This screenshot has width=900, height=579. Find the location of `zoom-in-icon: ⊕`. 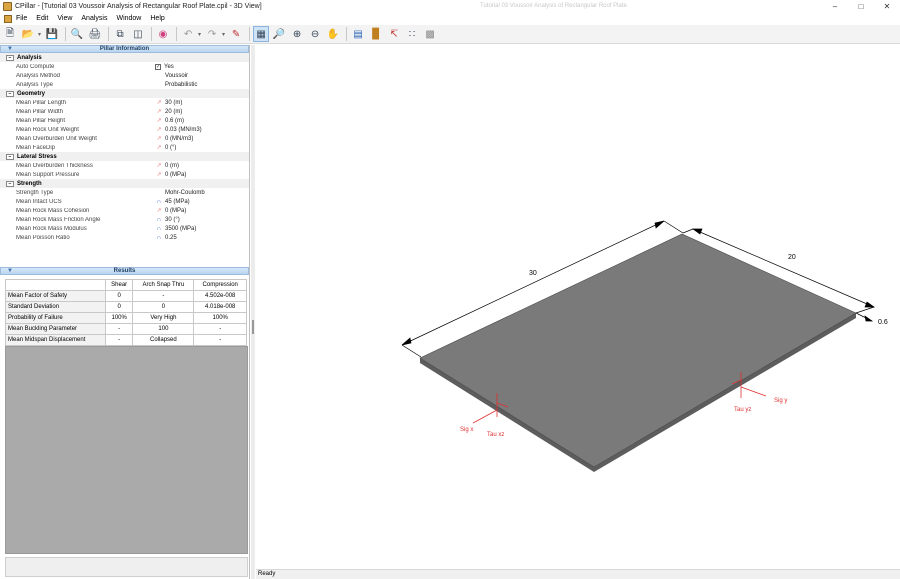

zoom-in-icon: ⊕ is located at coordinates (297, 34).